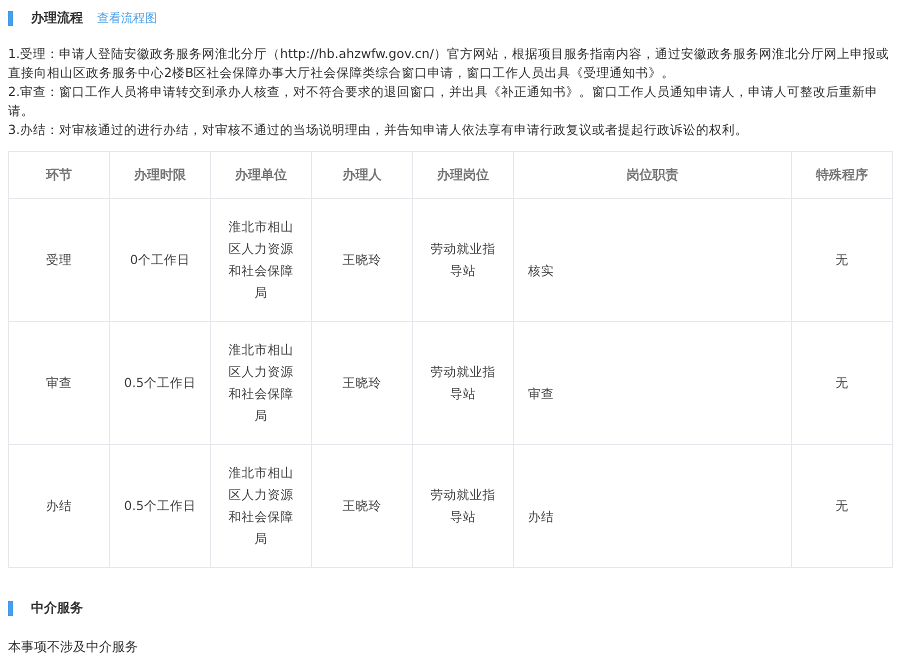  I want to click on table-cell: 受理, so click(59, 260).